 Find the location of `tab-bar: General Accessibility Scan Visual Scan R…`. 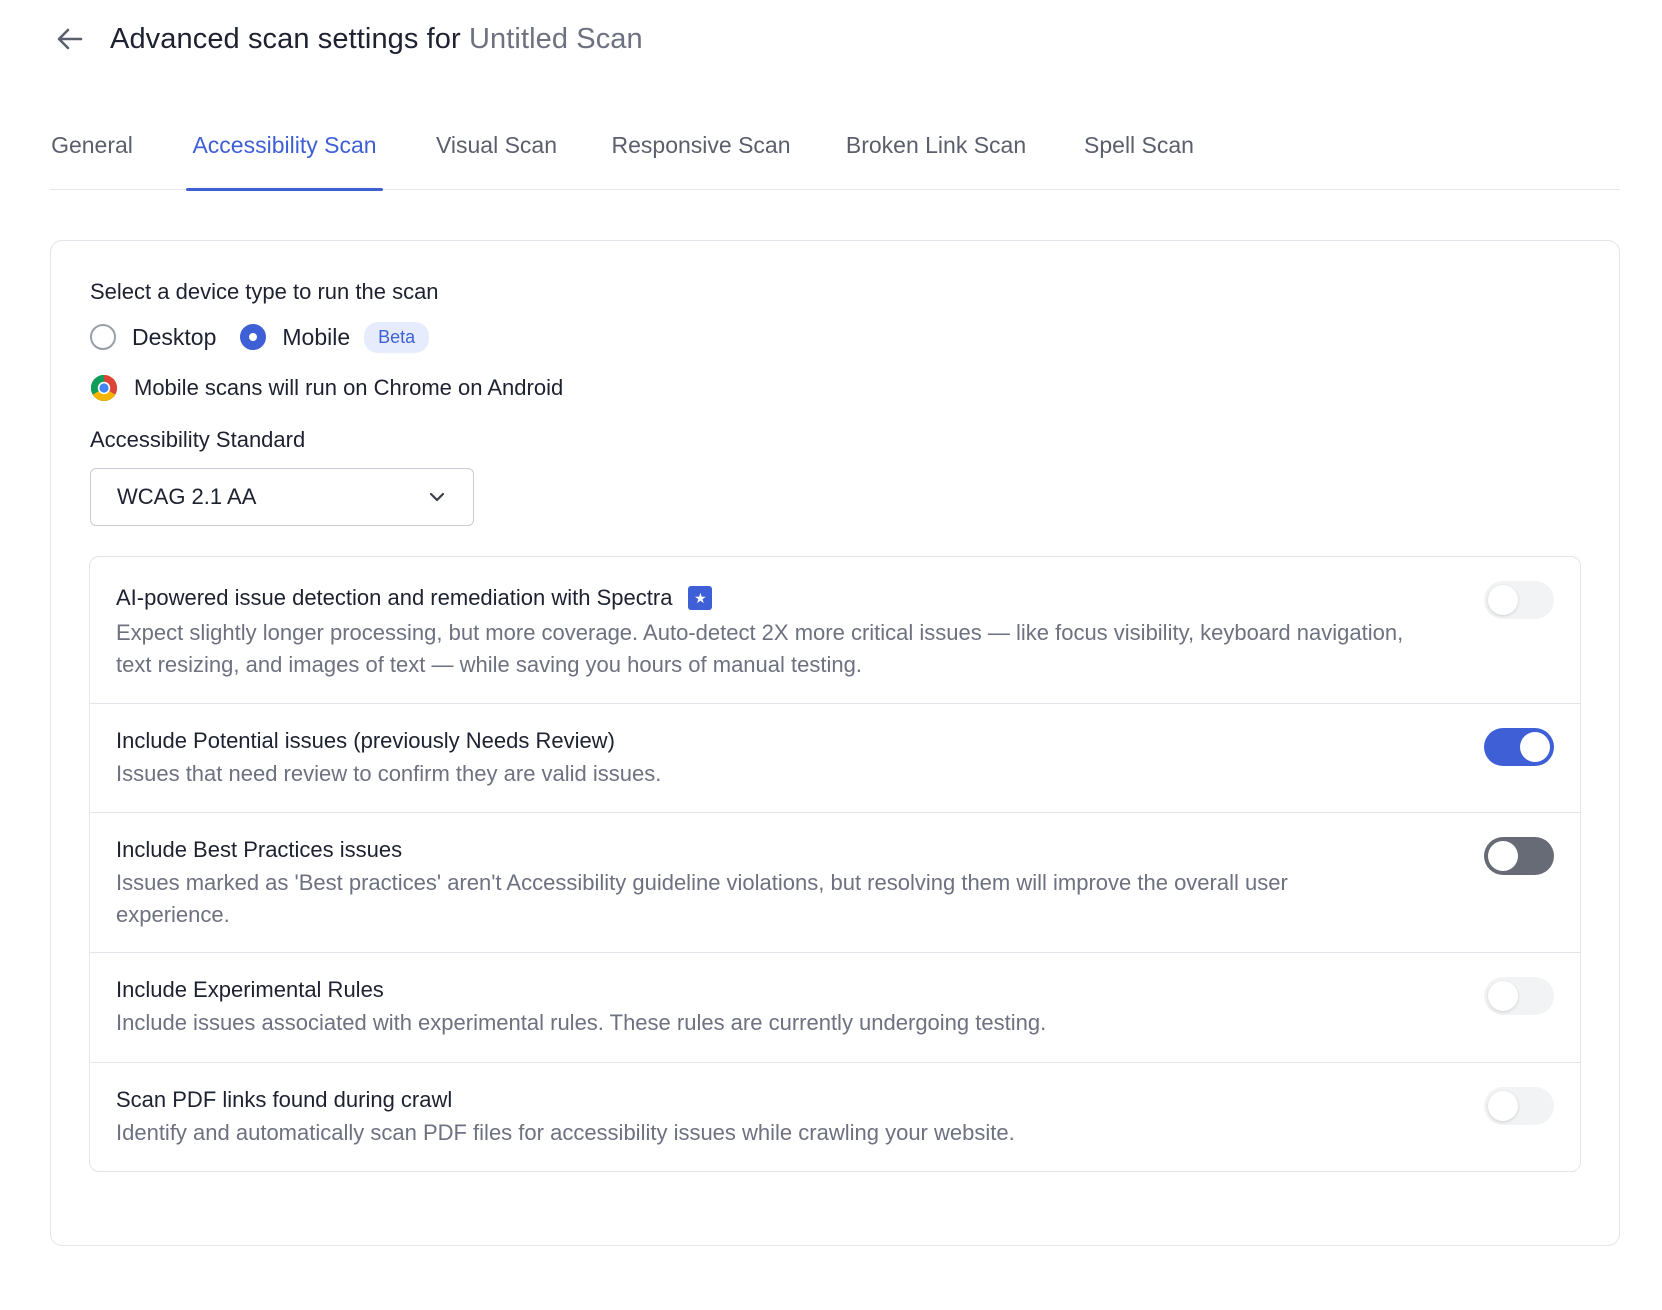

tab-bar: General Accessibility Scan Visual Scan R… is located at coordinates (835, 155).